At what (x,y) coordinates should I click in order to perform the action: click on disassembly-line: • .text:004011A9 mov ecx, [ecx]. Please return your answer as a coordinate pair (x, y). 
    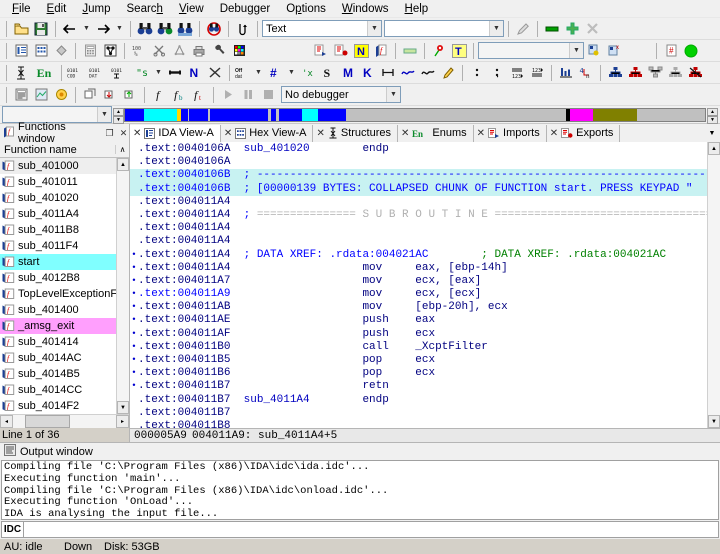
    Looking at the image, I should click on (418, 294).